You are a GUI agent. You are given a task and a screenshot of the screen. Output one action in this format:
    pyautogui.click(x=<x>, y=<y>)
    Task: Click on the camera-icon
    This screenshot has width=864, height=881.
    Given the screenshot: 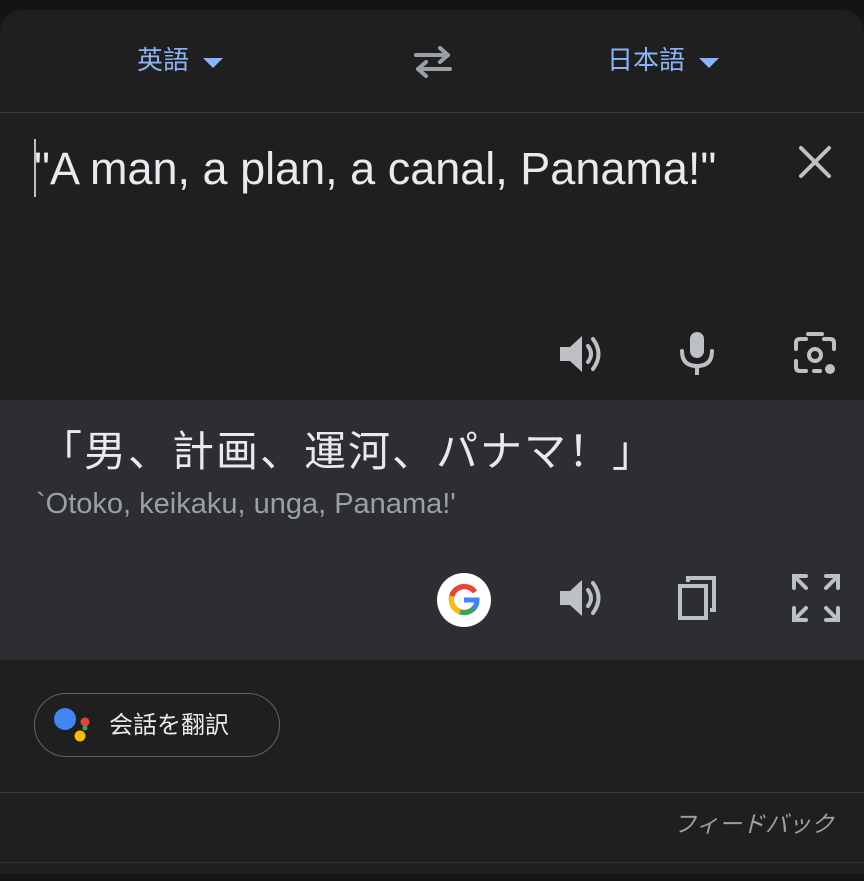 What is the action you would take?
    pyautogui.click(x=815, y=354)
    